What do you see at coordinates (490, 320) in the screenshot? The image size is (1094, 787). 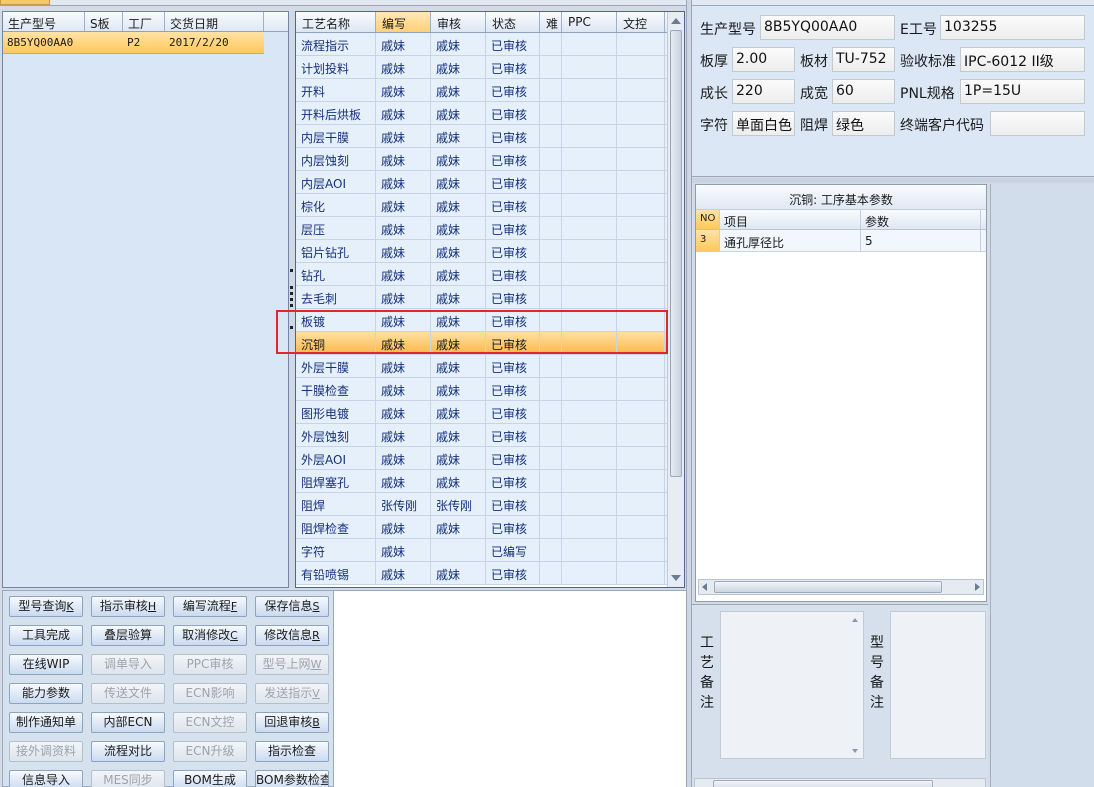 I see `table-row: 板镀 戚妹 戚妹 已审核` at bounding box center [490, 320].